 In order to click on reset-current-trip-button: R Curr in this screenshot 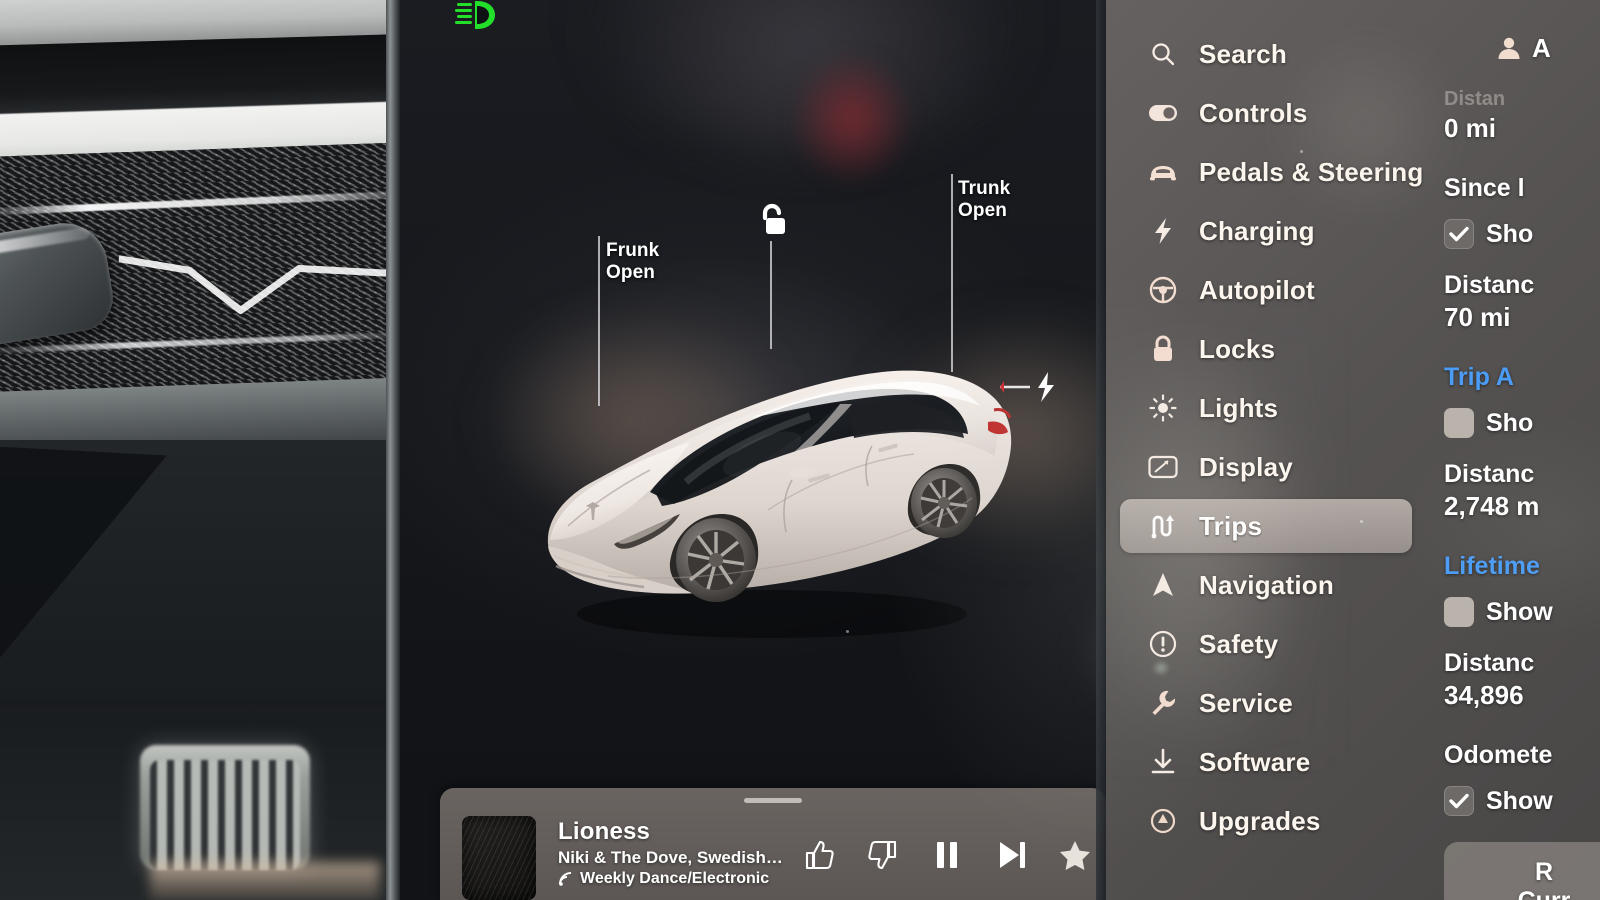, I will do `click(1522, 871)`.